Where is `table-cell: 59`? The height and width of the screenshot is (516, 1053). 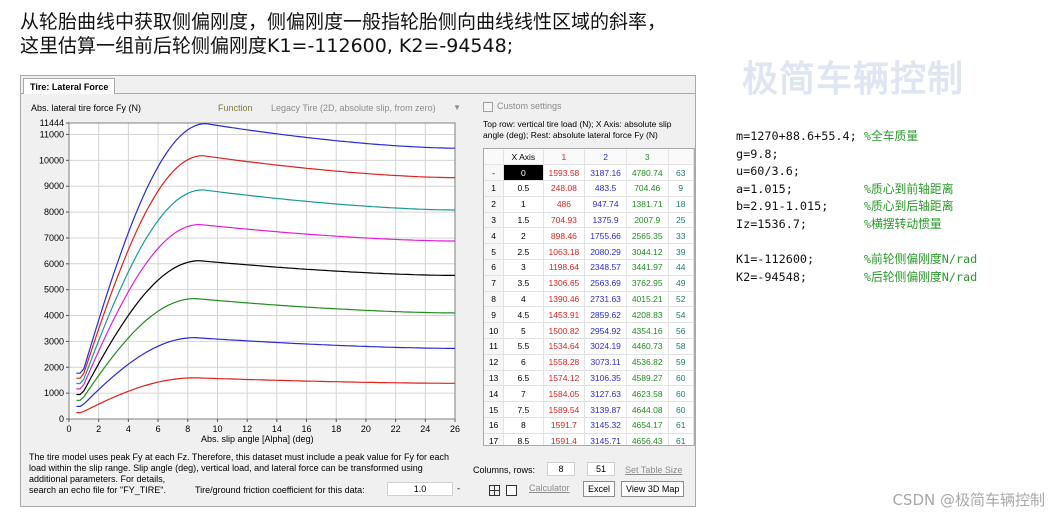
table-cell: 59 is located at coordinates (681, 362).